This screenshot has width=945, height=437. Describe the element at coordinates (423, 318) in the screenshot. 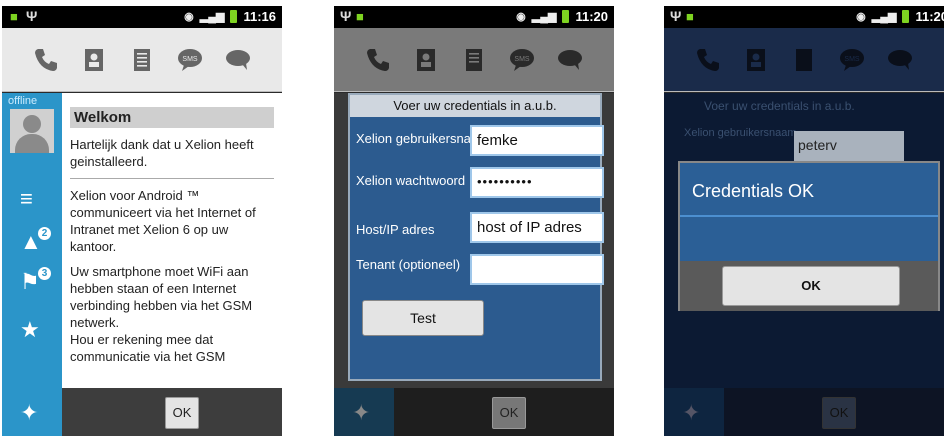

I see `test-button: Test` at that location.